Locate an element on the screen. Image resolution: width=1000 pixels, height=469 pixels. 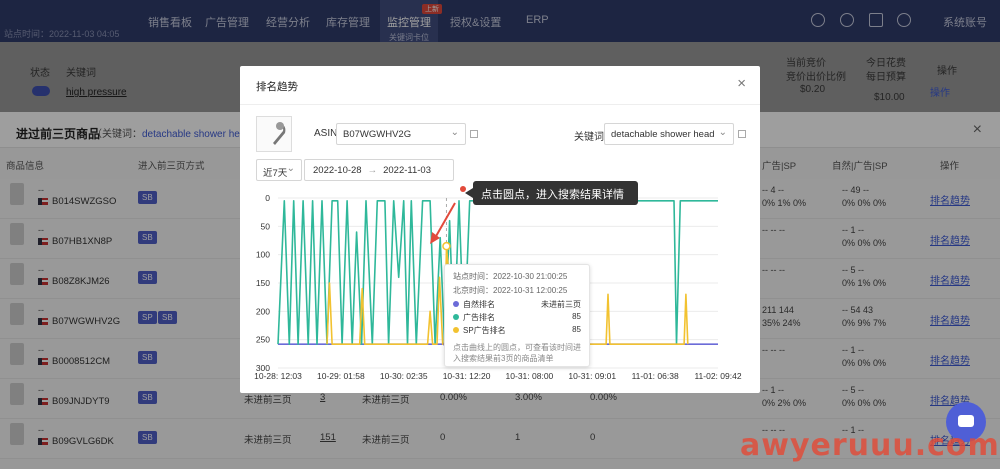
y-tick-label: 200 is located at coordinates (263, 311).